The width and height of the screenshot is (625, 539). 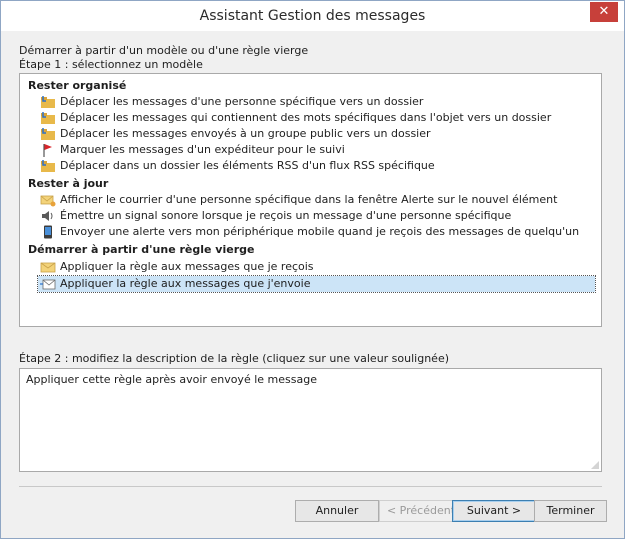 What do you see at coordinates (421, 511) in the screenshot?
I see `previous-button: < Précédent` at bounding box center [421, 511].